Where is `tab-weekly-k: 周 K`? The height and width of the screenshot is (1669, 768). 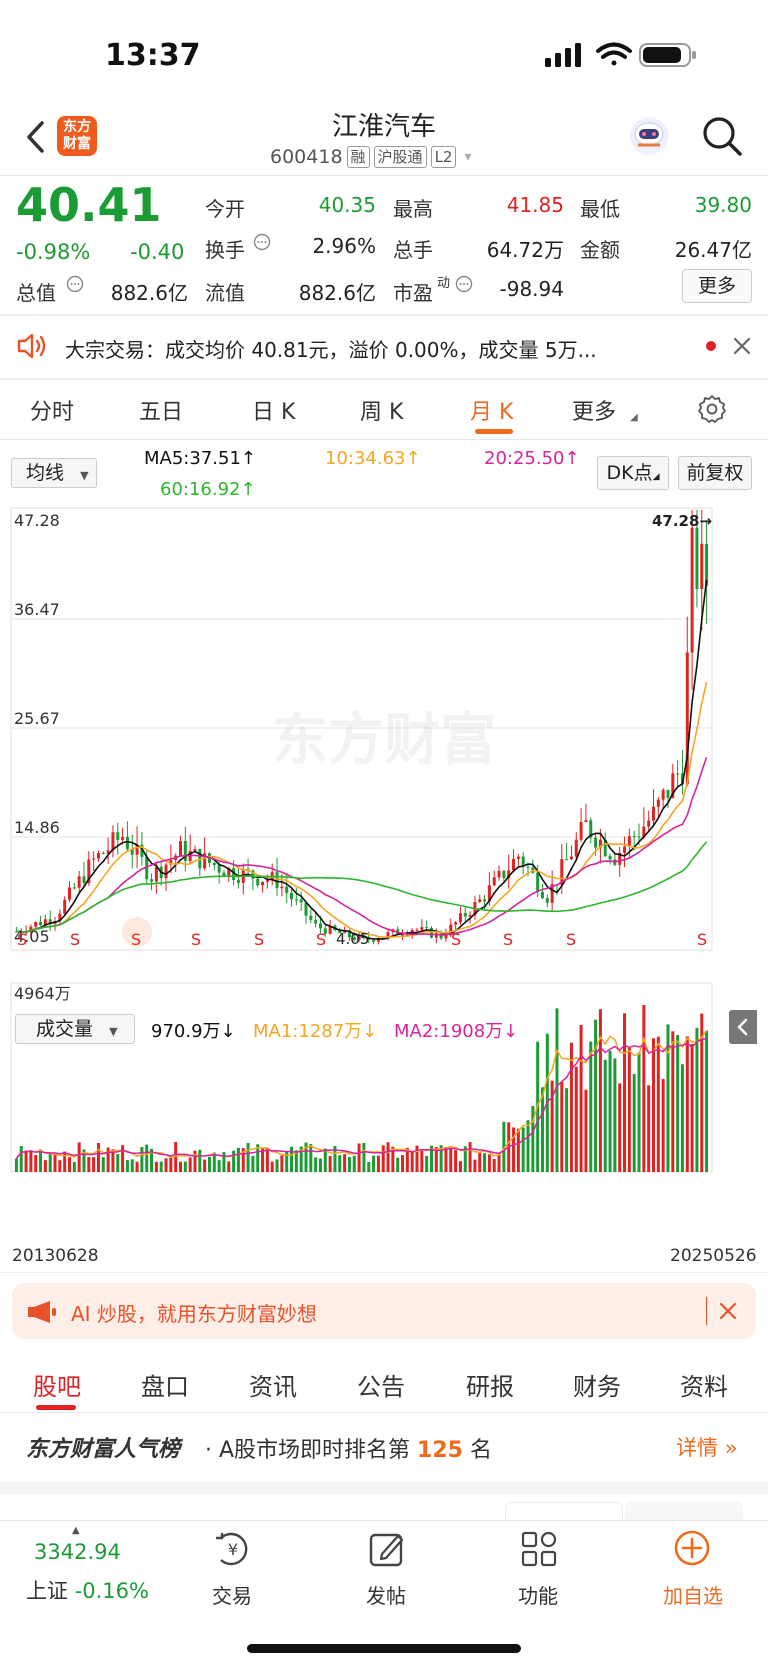 tab-weekly-k: 周 K is located at coordinates (381, 410).